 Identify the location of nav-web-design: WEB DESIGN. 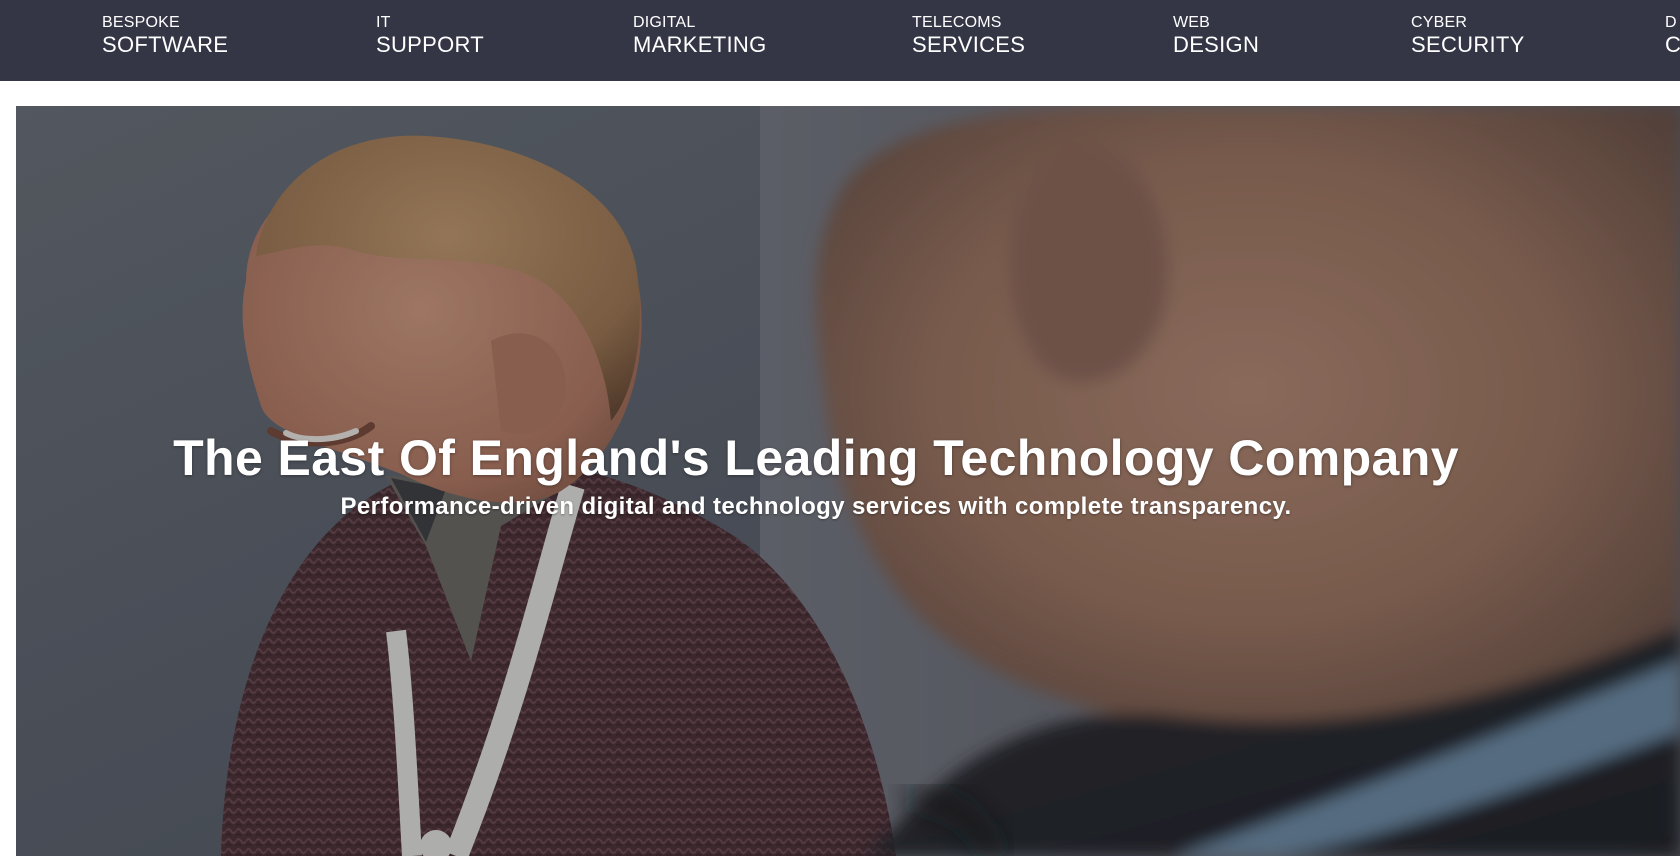
(1216, 36).